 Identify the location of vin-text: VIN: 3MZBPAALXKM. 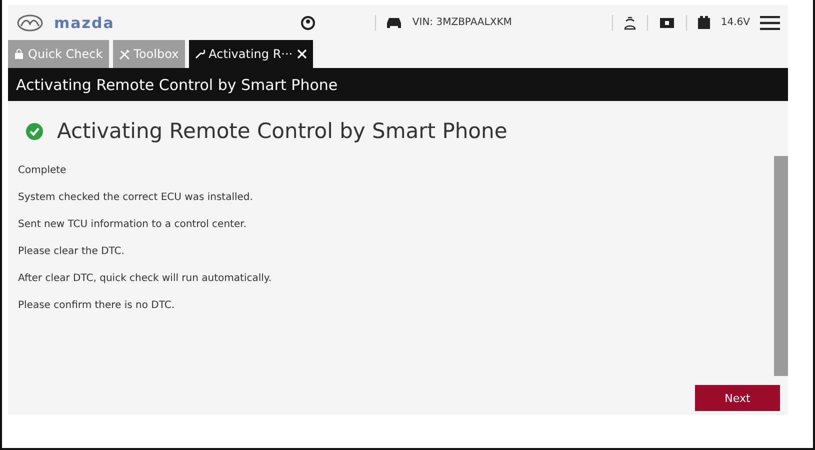
(462, 22).